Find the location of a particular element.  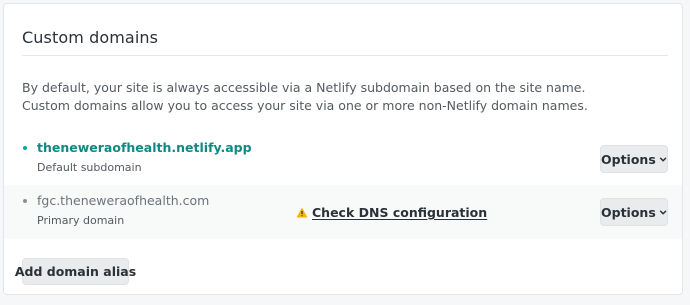

check-dns-label: Check DNS configuration is located at coordinates (400, 212).